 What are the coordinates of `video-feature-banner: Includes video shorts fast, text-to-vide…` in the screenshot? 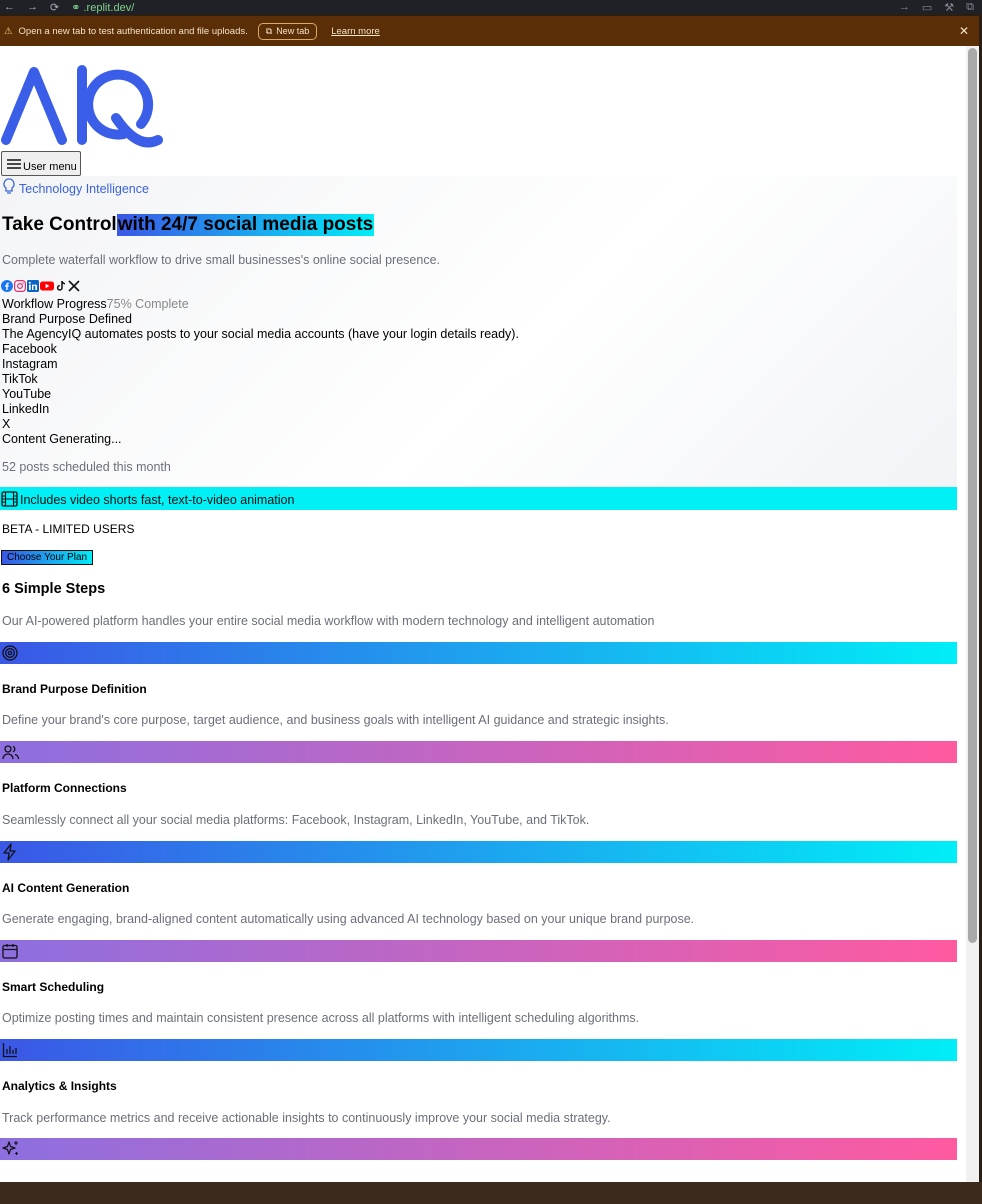 It's located at (478, 498).